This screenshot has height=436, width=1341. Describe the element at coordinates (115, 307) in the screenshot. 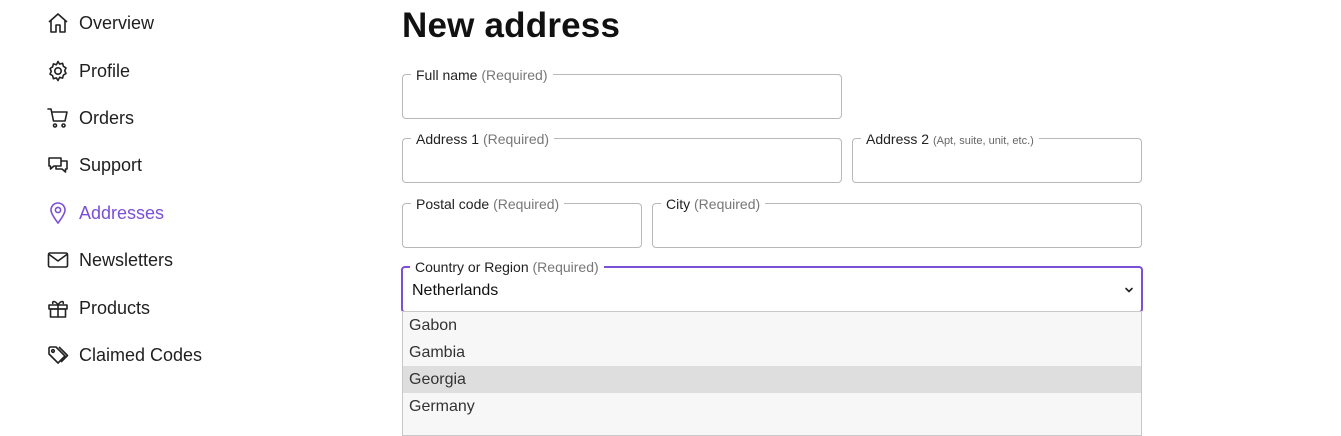

I see `sidebar-item-label: Products` at that location.